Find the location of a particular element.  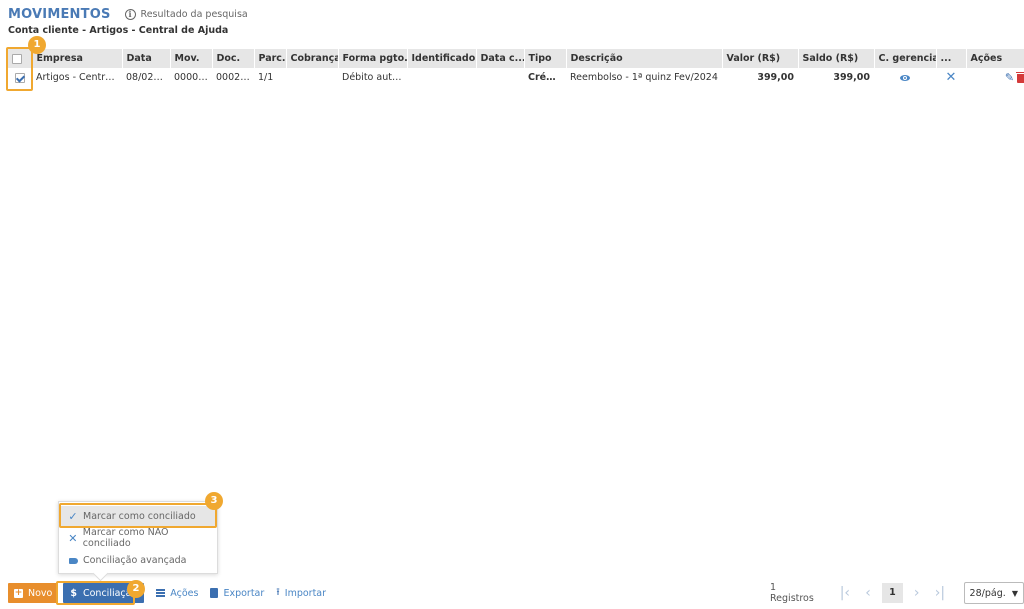

upload-icon: ⭱ is located at coordinates (278, 592).